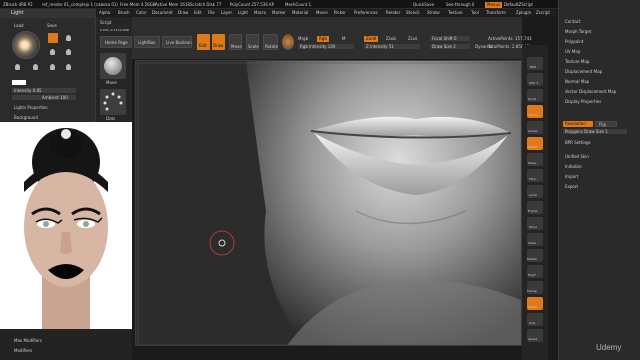 The width and height of the screenshot is (640, 360). I want to click on local-button: Local, so click(535, 191).